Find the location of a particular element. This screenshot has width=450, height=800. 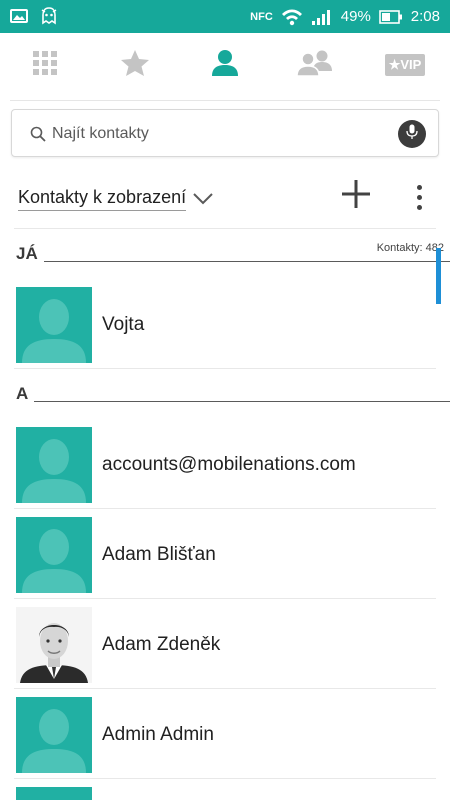

contact-row: Admin Admin is located at coordinates (225, 734).